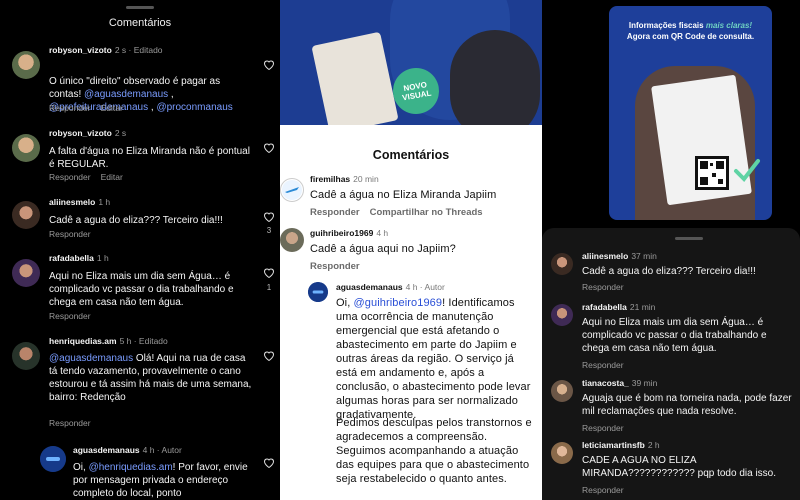  I want to click on comment-time: 37 min, so click(644, 256).